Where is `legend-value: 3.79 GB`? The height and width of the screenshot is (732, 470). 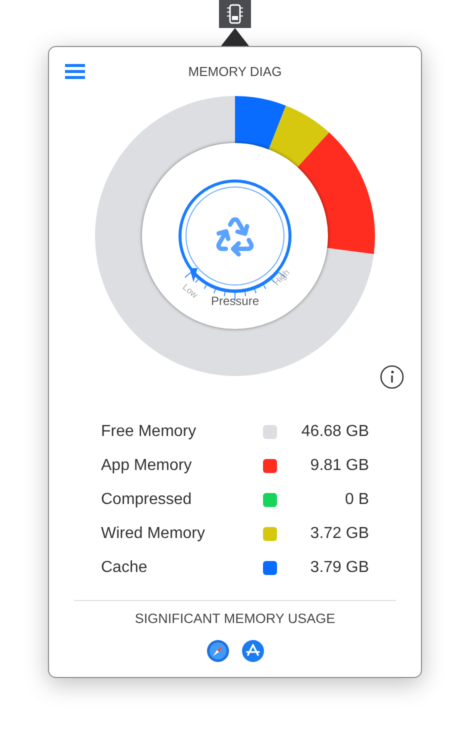 legend-value: 3.79 GB is located at coordinates (339, 567).